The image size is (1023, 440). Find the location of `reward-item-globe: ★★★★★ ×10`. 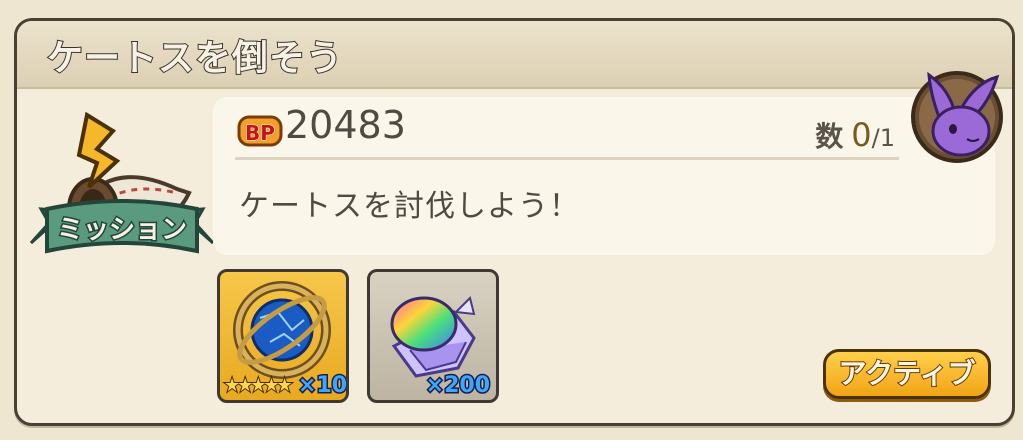

reward-item-globe: ★★★★★ ×10 is located at coordinates (283, 336).